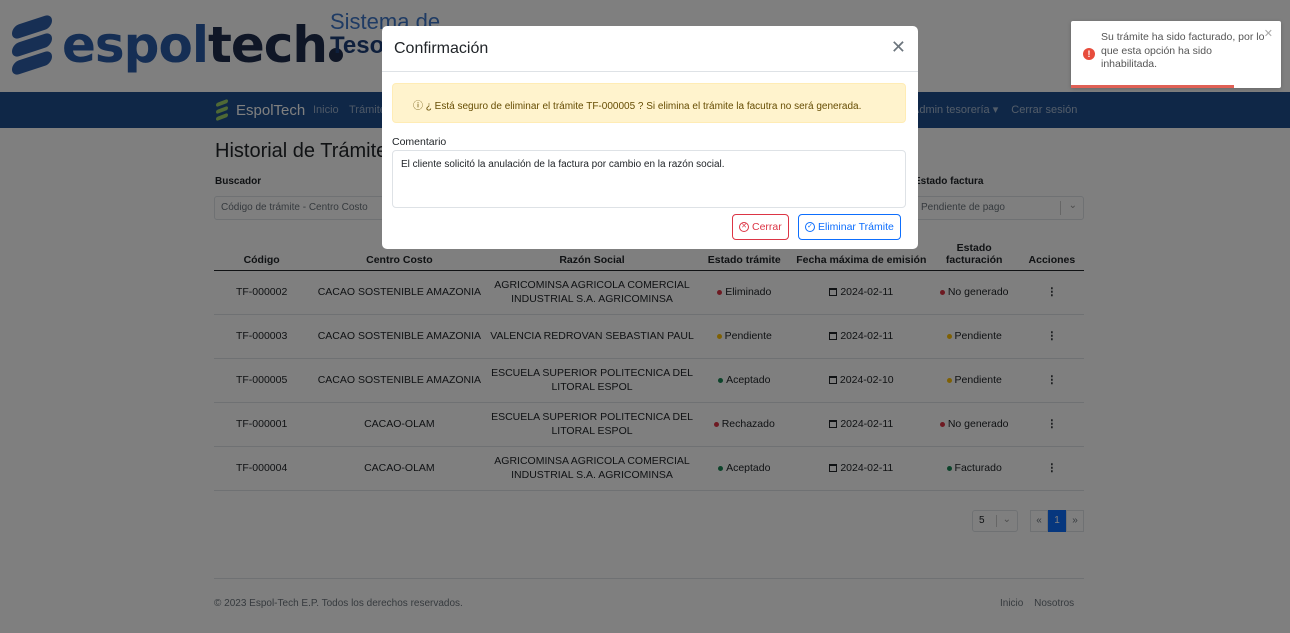 The image size is (1290, 633). What do you see at coordinates (744, 227) in the screenshot?
I see `close-circle-icon: ✕` at bounding box center [744, 227].